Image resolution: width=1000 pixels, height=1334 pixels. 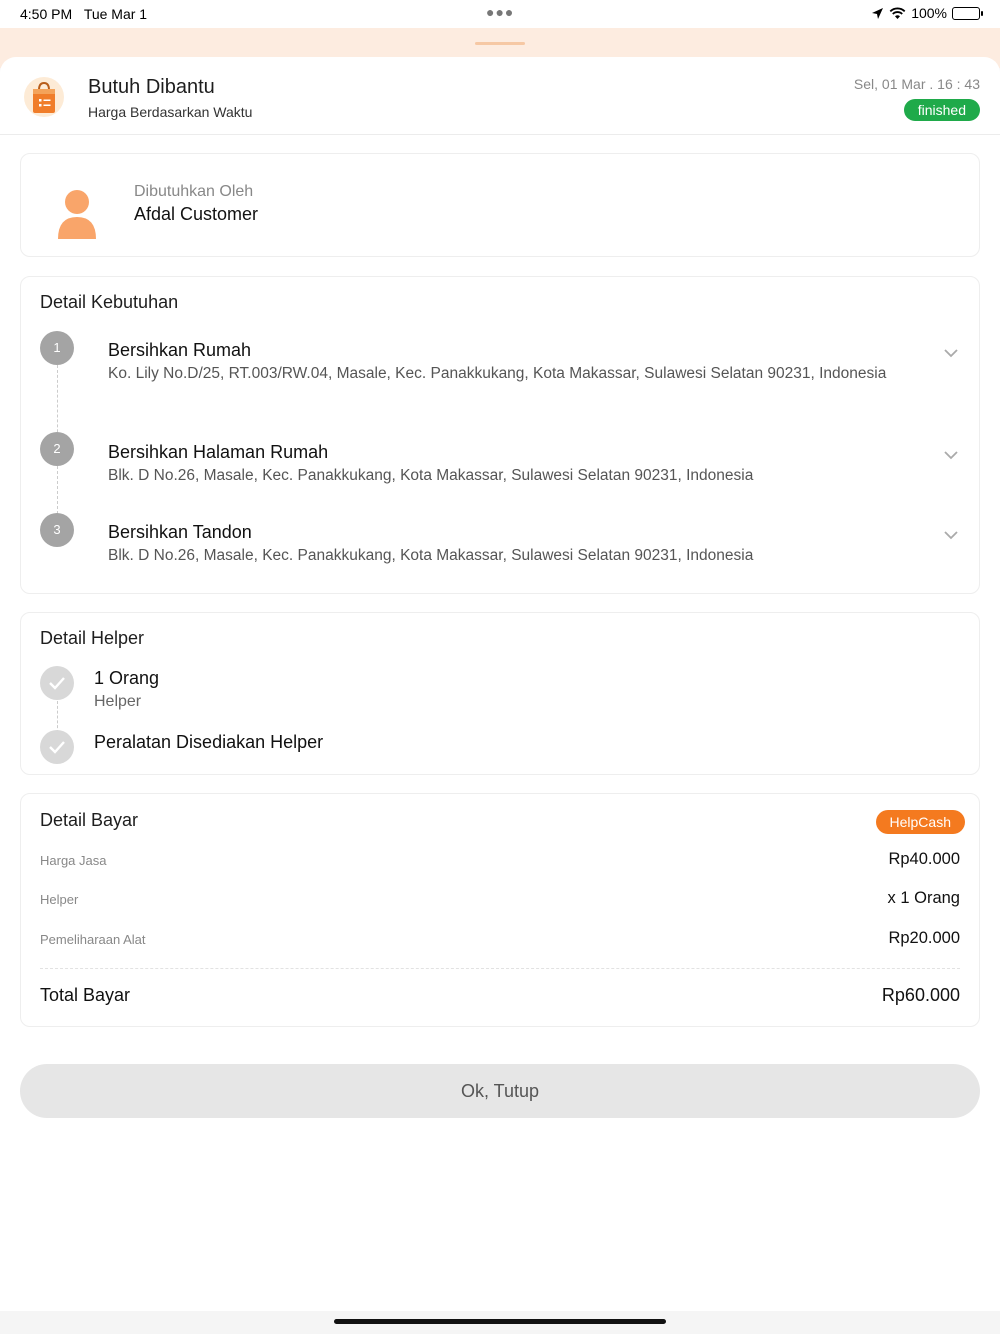 What do you see at coordinates (218, 452) in the screenshot?
I see `need-title: Bersihkan Halaman Rumah` at bounding box center [218, 452].